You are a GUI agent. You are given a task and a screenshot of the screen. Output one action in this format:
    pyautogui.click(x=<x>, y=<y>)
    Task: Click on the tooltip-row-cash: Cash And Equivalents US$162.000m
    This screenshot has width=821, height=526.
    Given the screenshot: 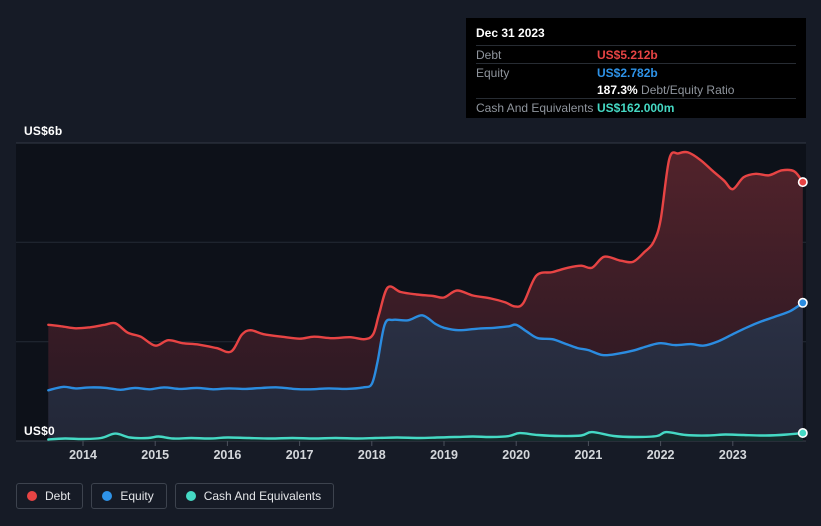 What is the action you would take?
    pyautogui.click(x=636, y=107)
    